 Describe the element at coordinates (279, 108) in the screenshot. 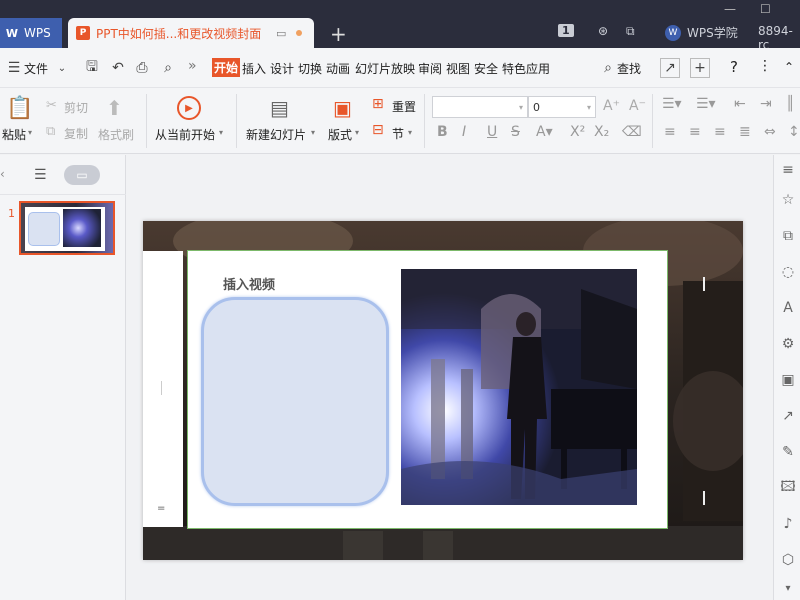

I see `new-slide-icon: ▤` at that location.